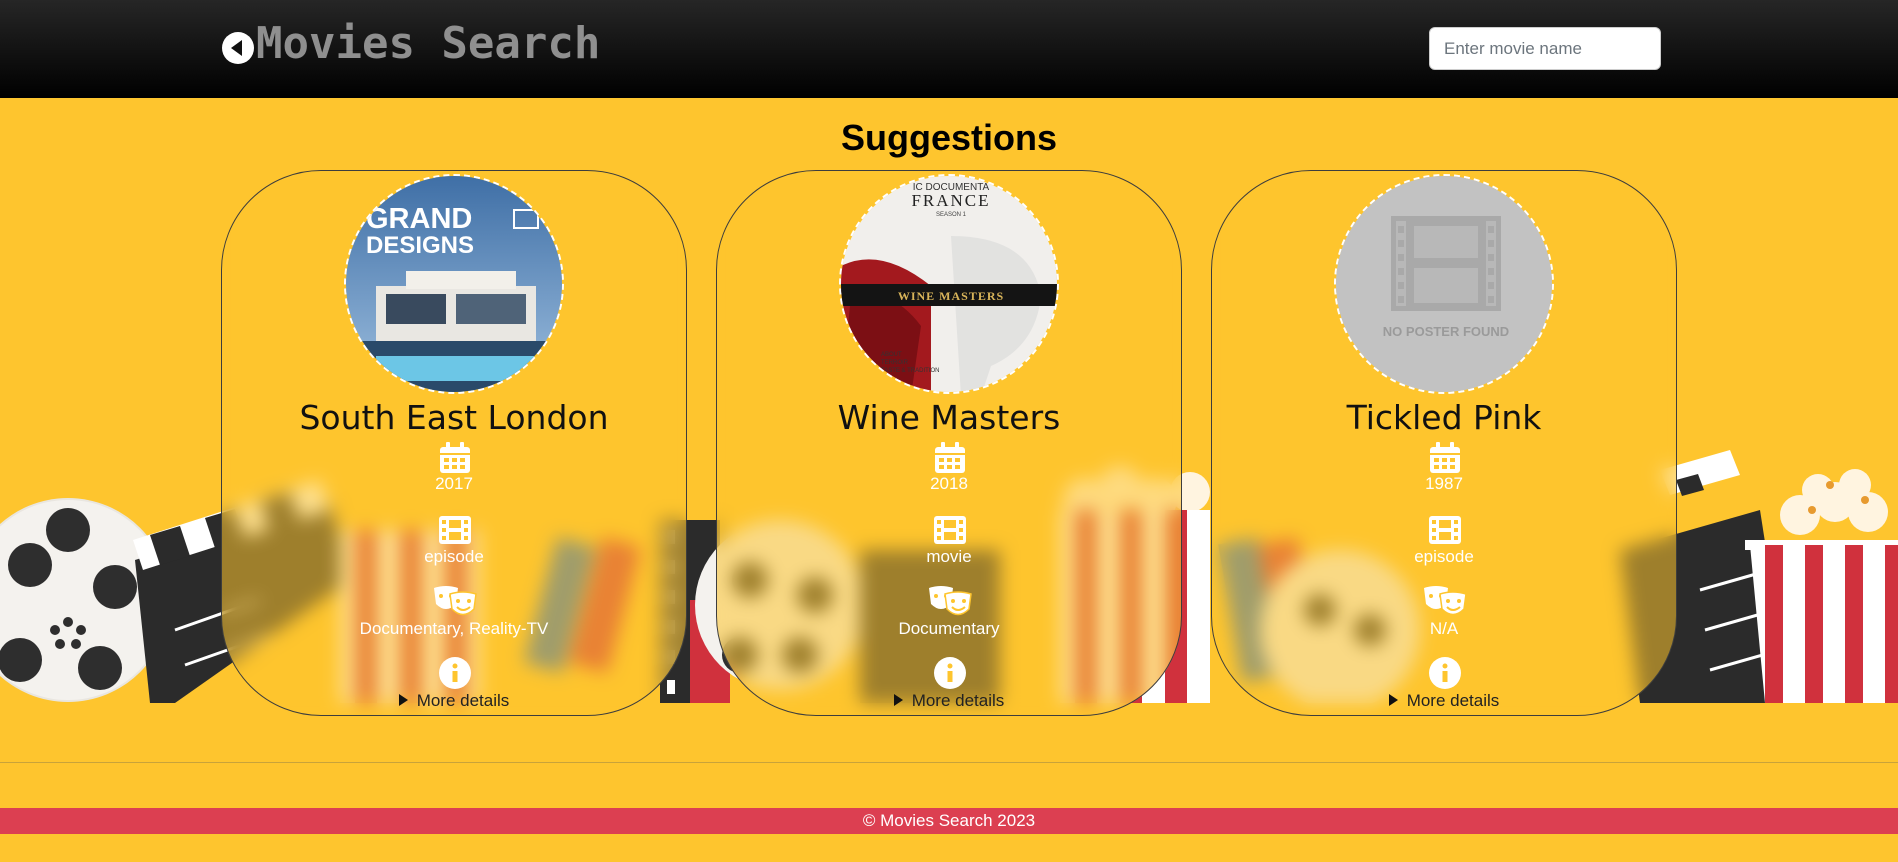 The image size is (1898, 862). I want to click on movie-search-input, so click(1545, 48).